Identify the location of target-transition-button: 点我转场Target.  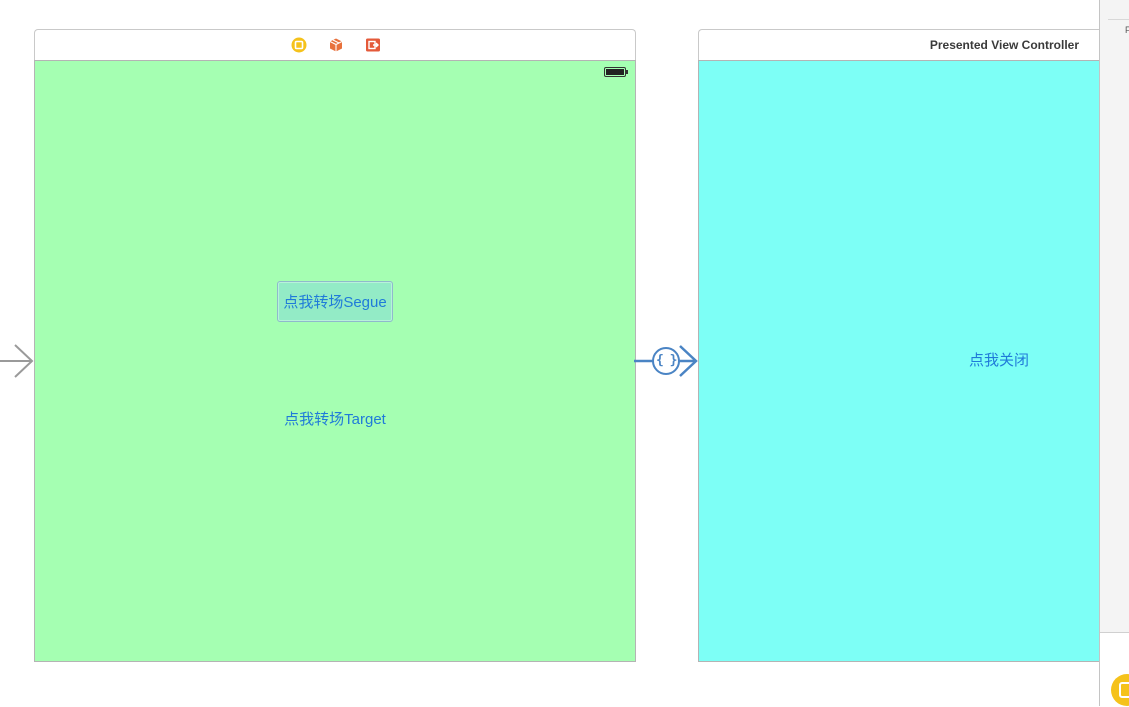
(335, 420).